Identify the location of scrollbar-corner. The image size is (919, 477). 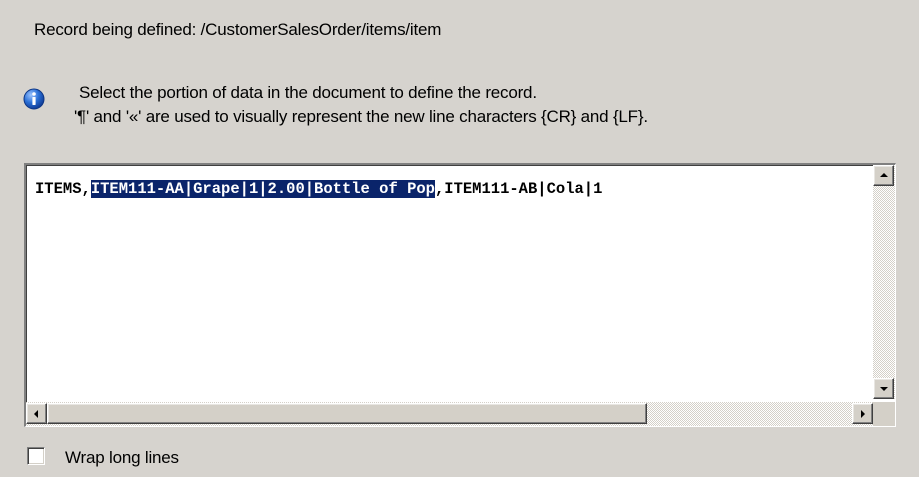
(884, 414).